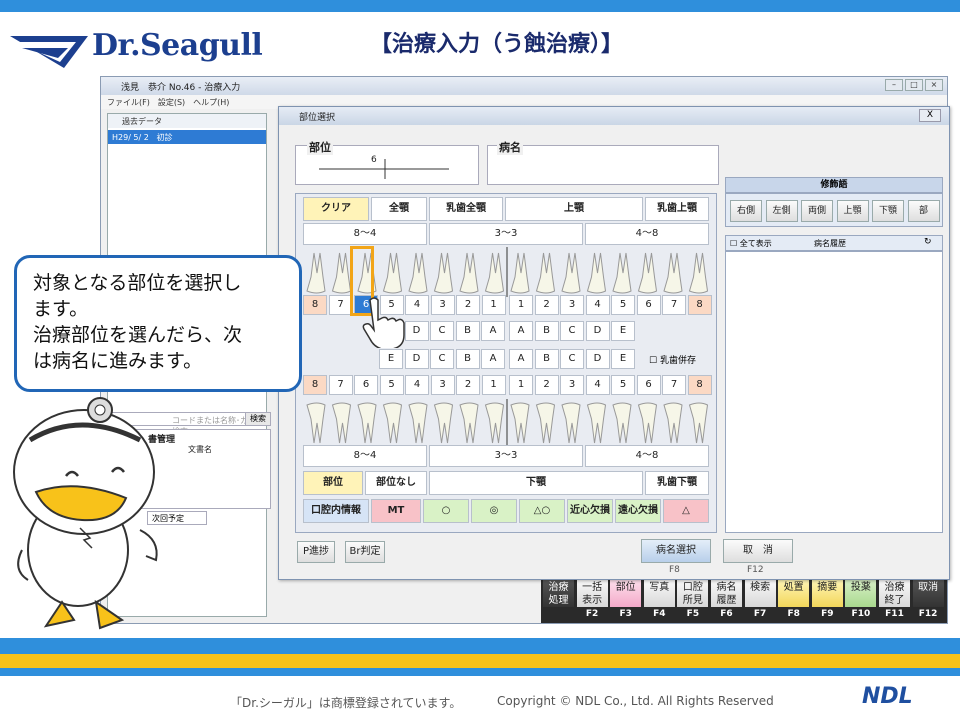  Describe the element at coordinates (333, 483) in the screenshot. I see `bottom-button: 部位` at that location.